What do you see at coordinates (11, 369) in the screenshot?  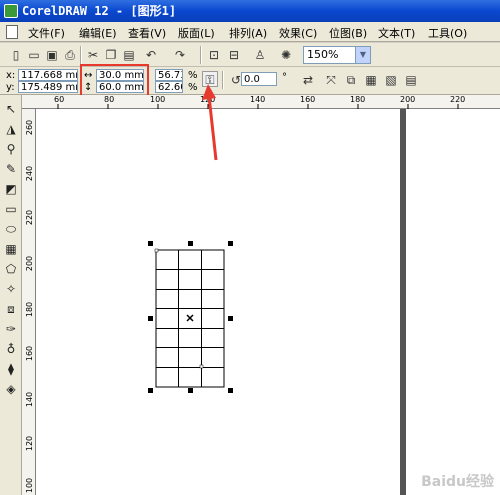 I see `fill-tool-icon: ⧫` at bounding box center [11, 369].